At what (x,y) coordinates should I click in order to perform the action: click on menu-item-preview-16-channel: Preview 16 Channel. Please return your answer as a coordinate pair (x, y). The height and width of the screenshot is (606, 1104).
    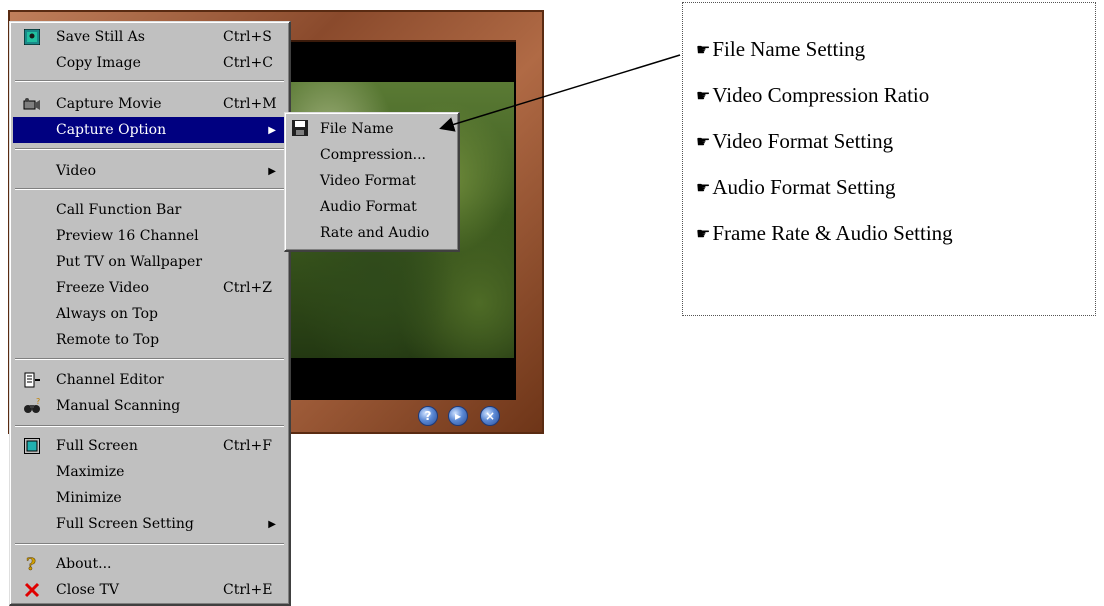
    Looking at the image, I should click on (149, 236).